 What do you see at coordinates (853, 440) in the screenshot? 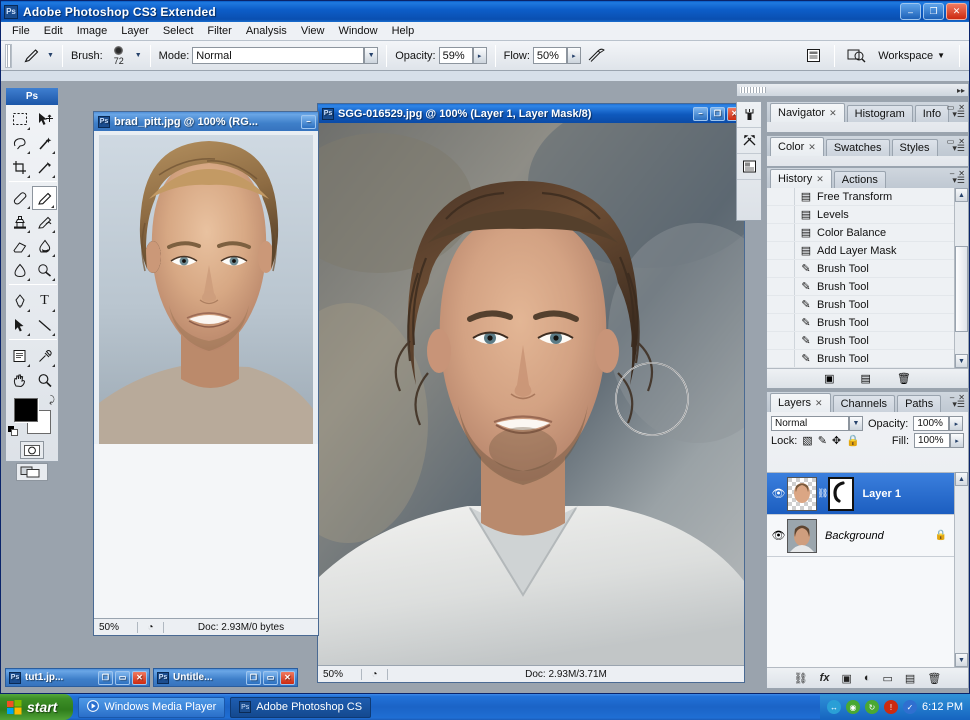
I see `lock-all-icon: 🔒` at bounding box center [853, 440].